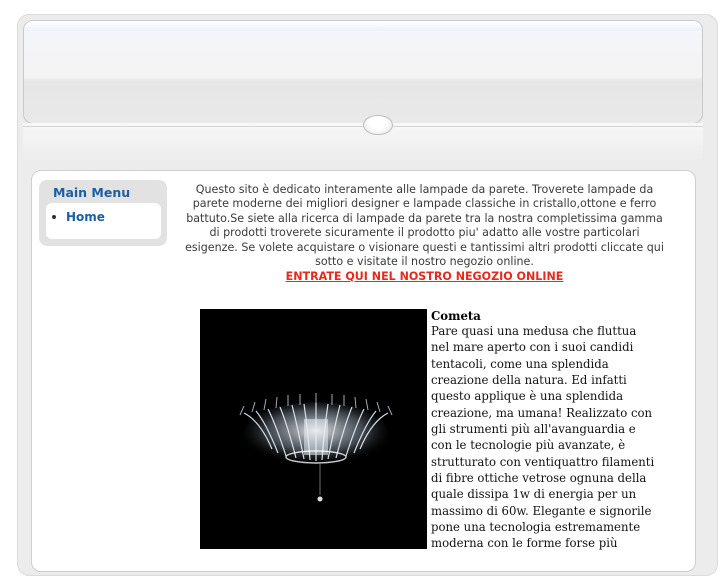 This screenshot has height=576, width=727. Describe the element at coordinates (316, 447) in the screenshot. I see `chandelier-lamp-icon` at that location.